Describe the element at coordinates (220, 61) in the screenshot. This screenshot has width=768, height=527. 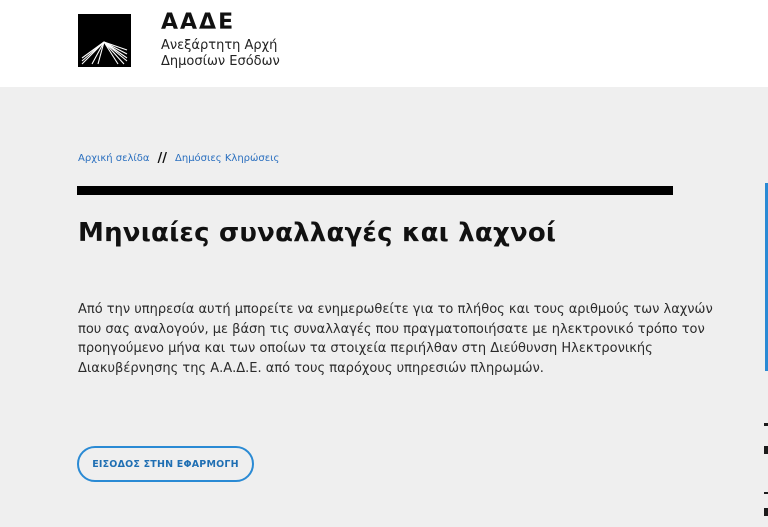
I see `brand-subtitle-line: Δημοσίων Εσόδων` at that location.